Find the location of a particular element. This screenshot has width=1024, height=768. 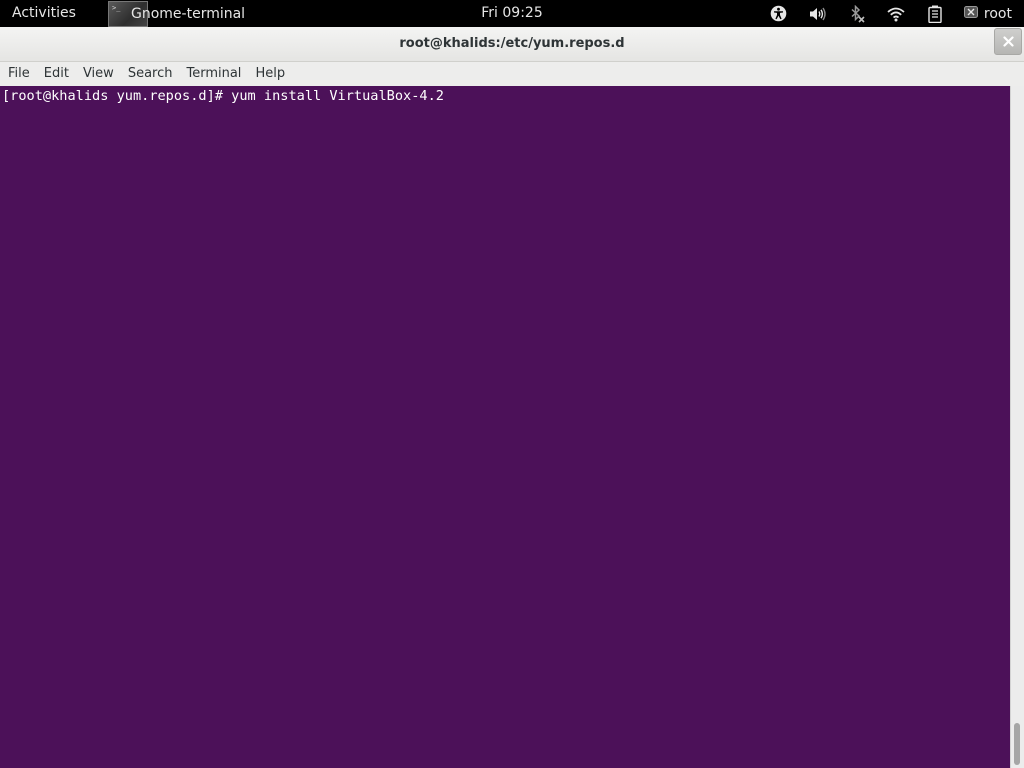

window-title-bar: root@khalids:/etc/yum.repos.d is located at coordinates (512, 44).